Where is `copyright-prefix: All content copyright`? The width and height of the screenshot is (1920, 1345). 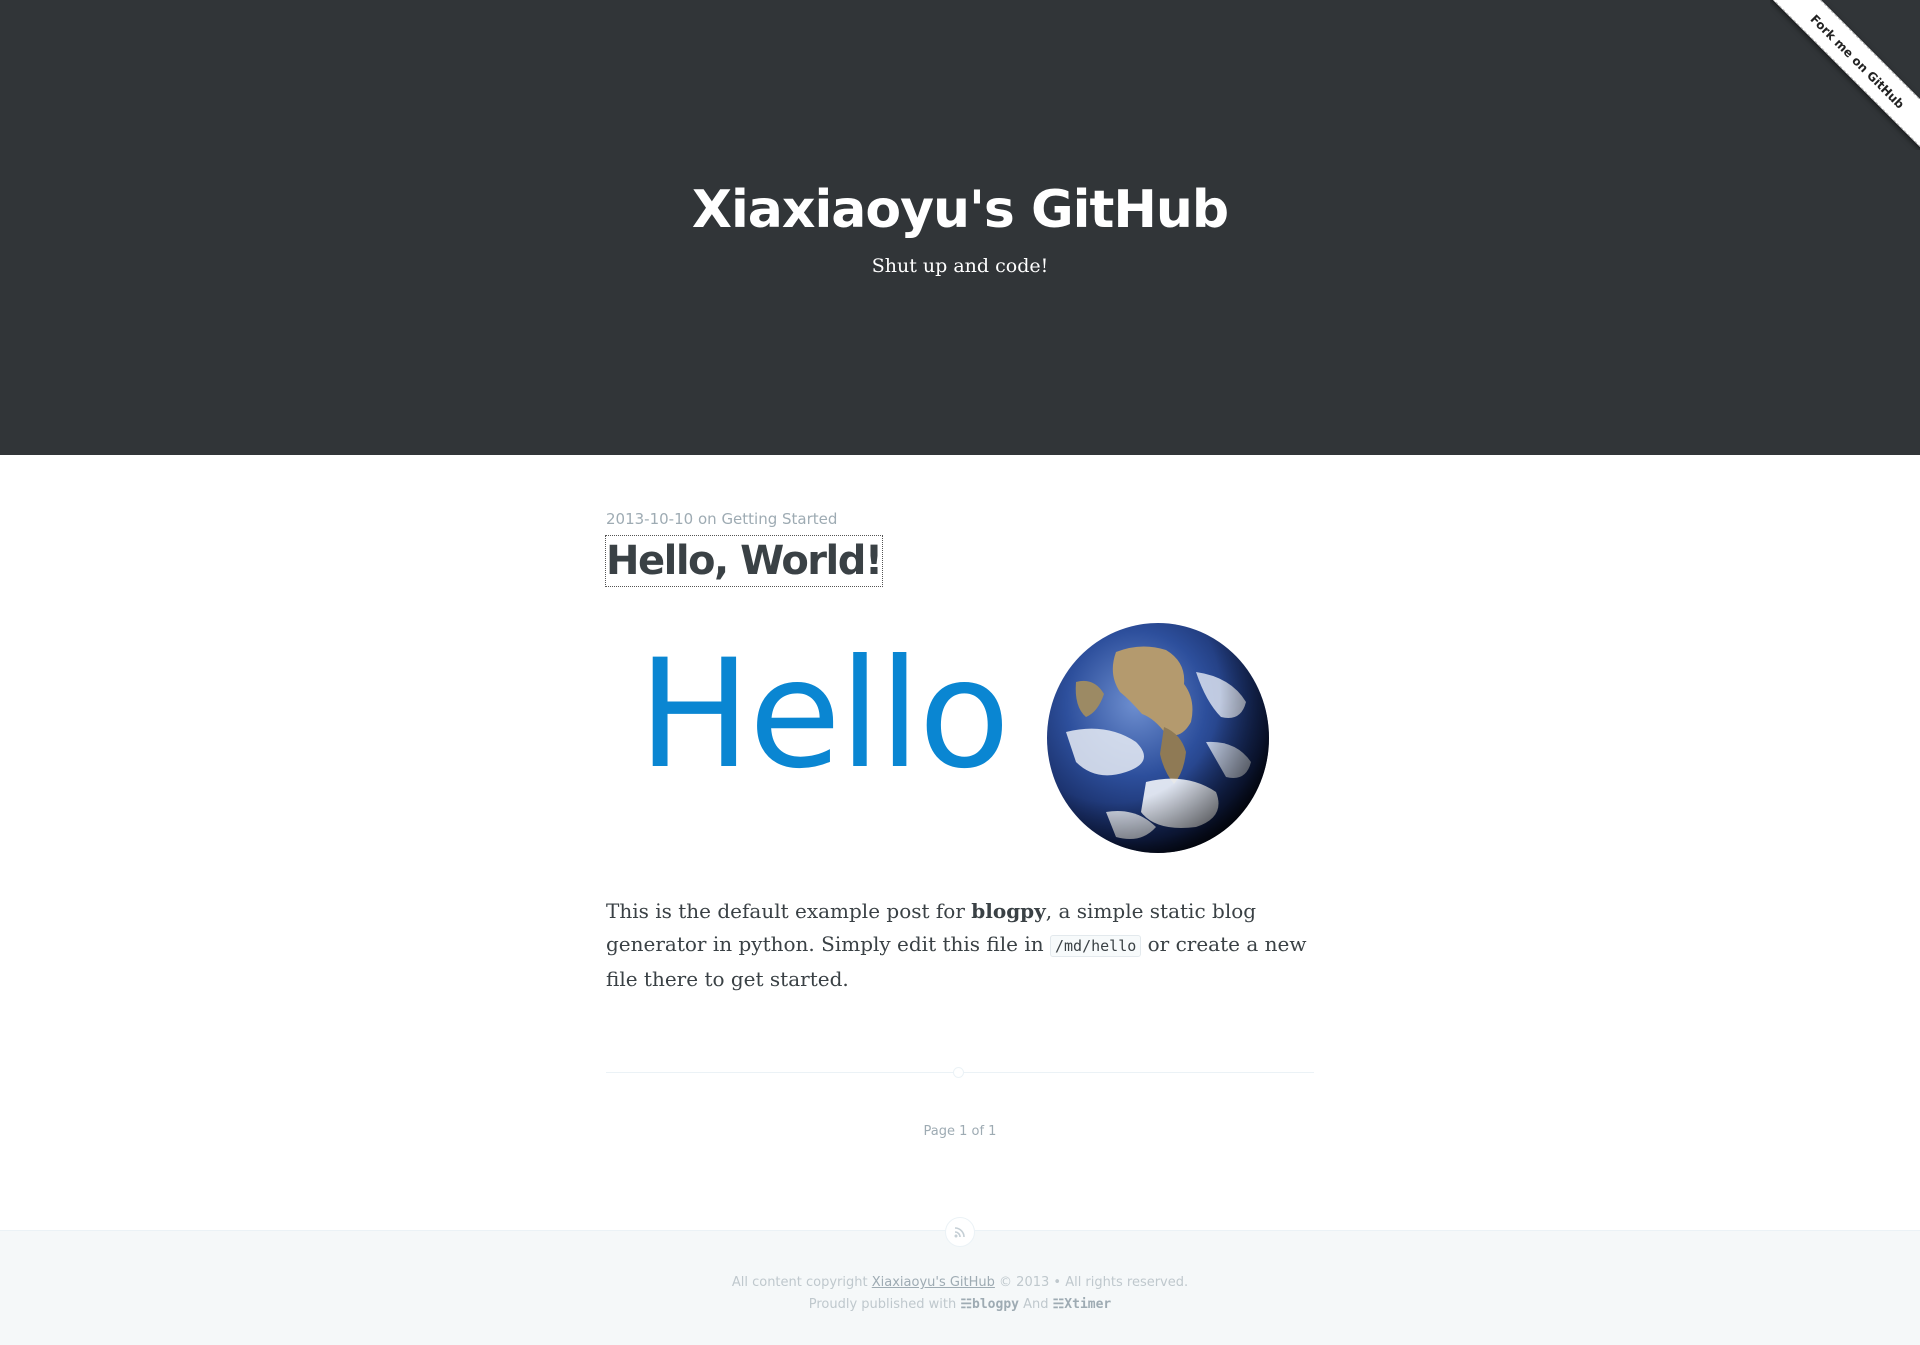
copyright-prefix: All content copyright is located at coordinates (801, 1282).